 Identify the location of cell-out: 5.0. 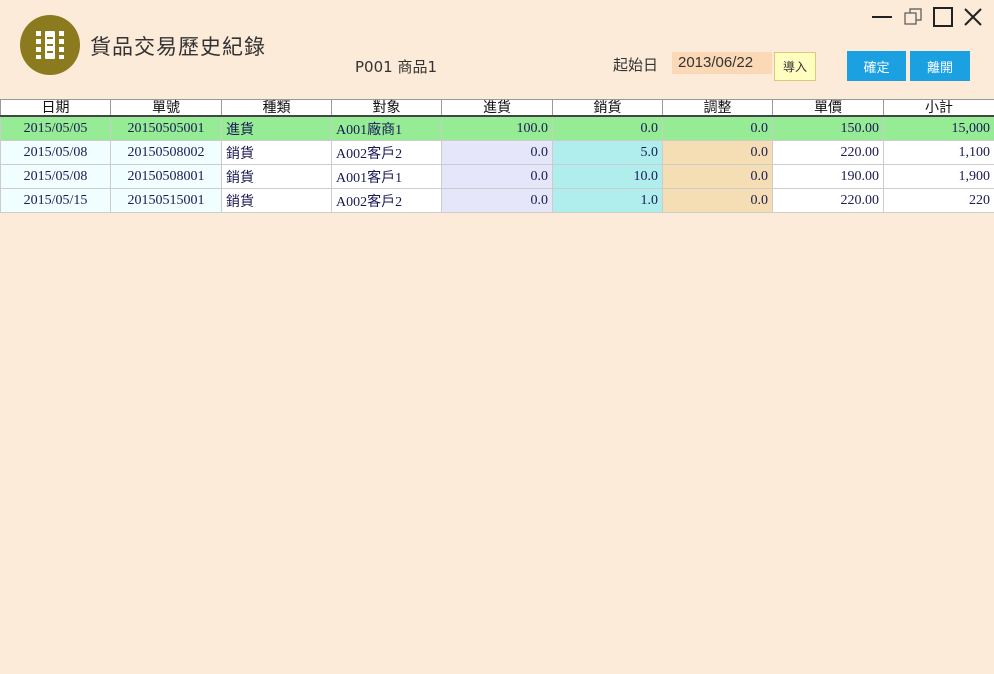
(607, 152).